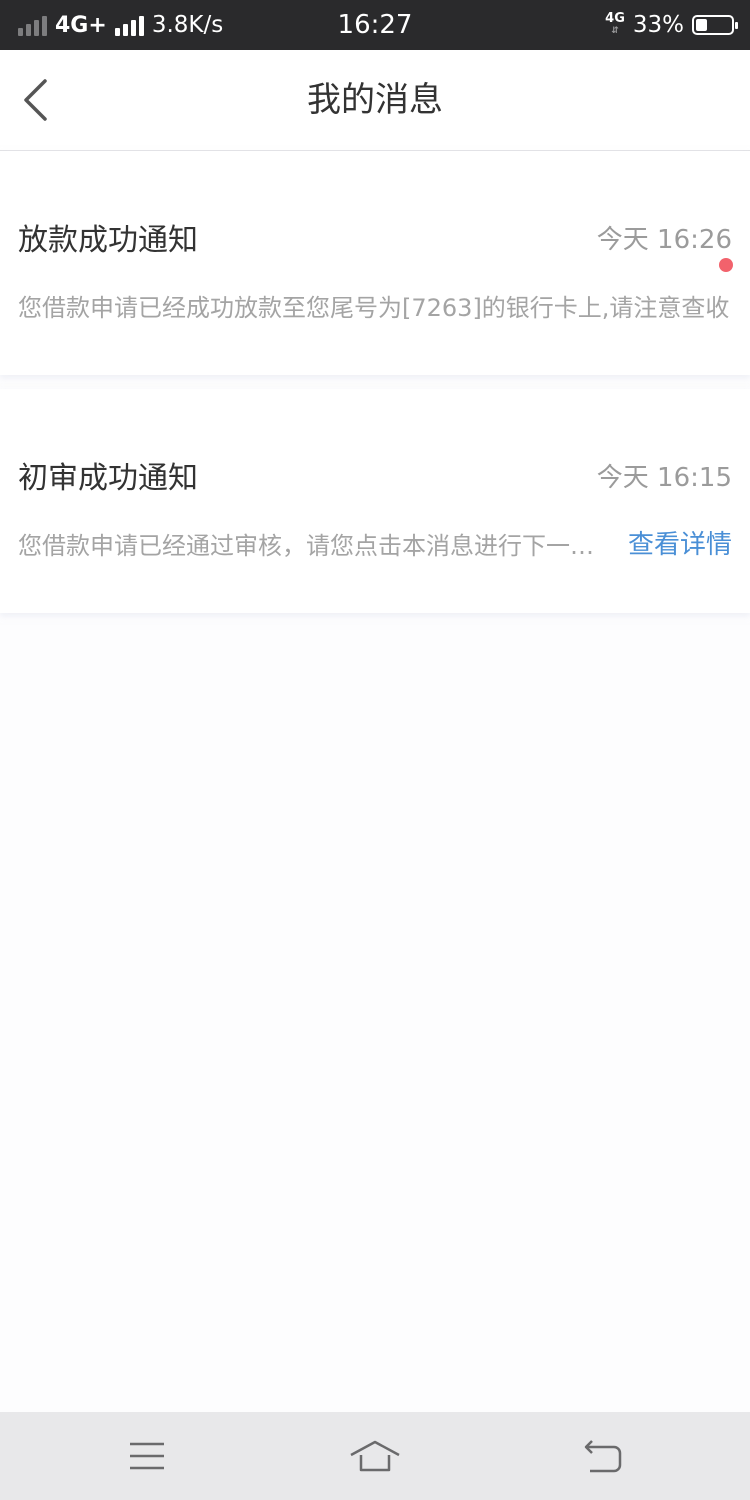 This screenshot has height=1500, width=750. I want to click on unread-dot, so click(726, 265).